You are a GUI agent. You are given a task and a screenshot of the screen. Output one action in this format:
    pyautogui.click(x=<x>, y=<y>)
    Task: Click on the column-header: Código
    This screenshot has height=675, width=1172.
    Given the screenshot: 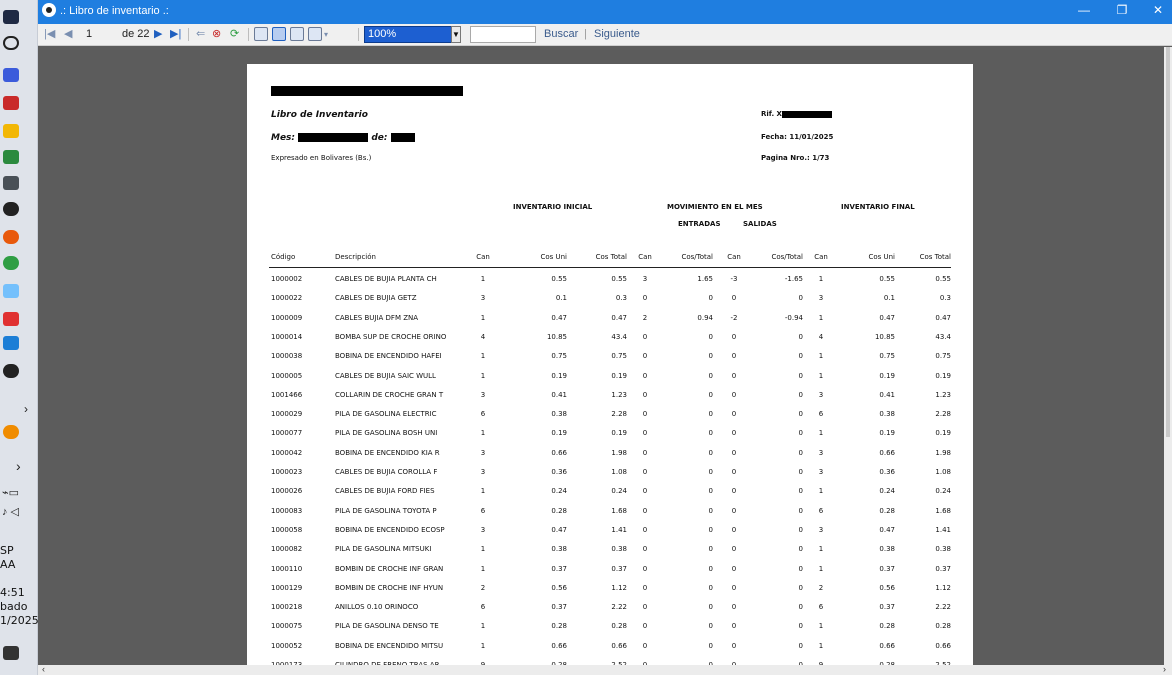 What is the action you would take?
    pyautogui.click(x=283, y=257)
    